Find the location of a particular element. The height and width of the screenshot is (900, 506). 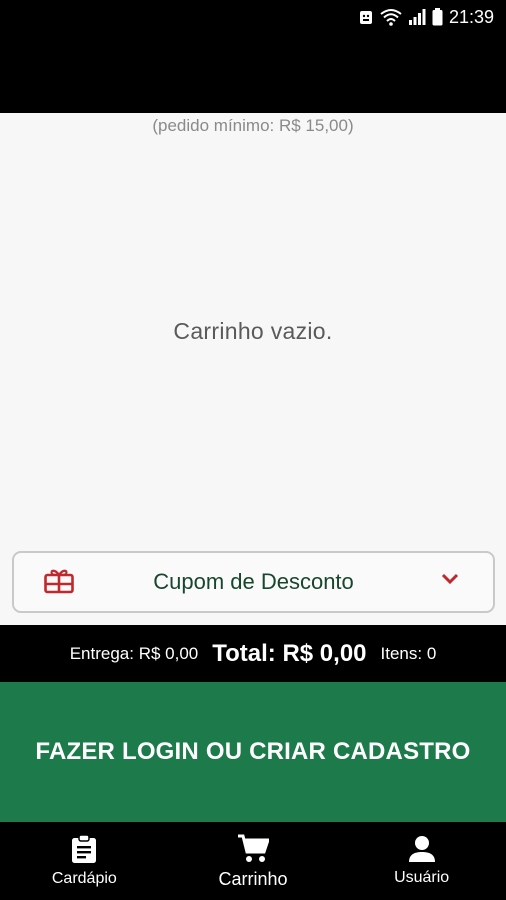

bottom-nav: Cardápio Carrinho Usuário is located at coordinates (253, 861).